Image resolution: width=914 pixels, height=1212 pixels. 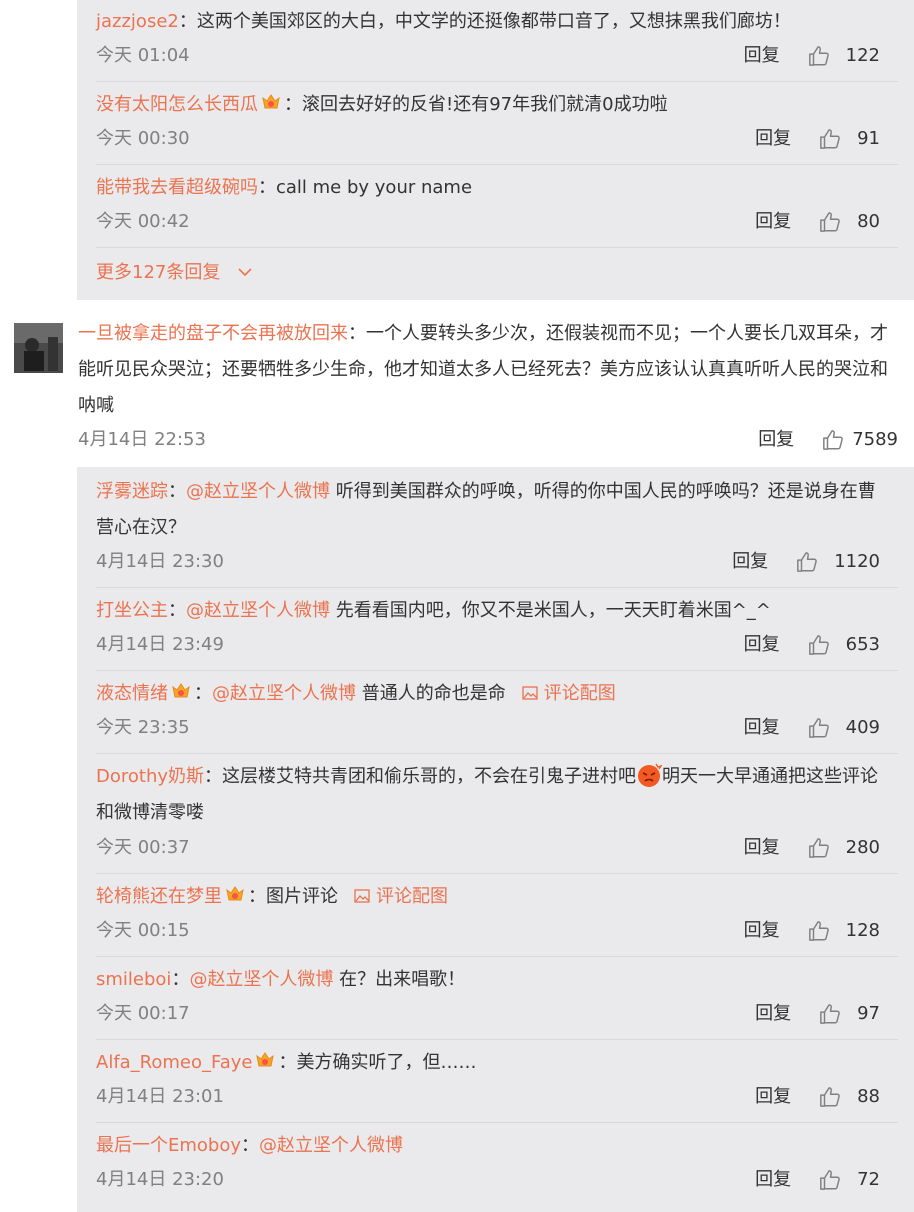 What do you see at coordinates (868, 138) in the screenshot?
I see `like-count: 91` at bounding box center [868, 138].